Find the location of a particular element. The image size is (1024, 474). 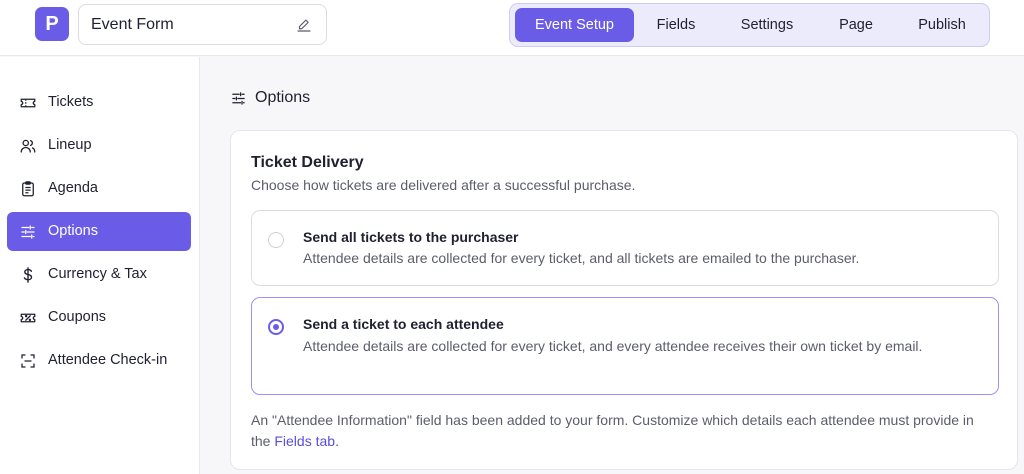

tab-settings: Settings is located at coordinates (767, 25).